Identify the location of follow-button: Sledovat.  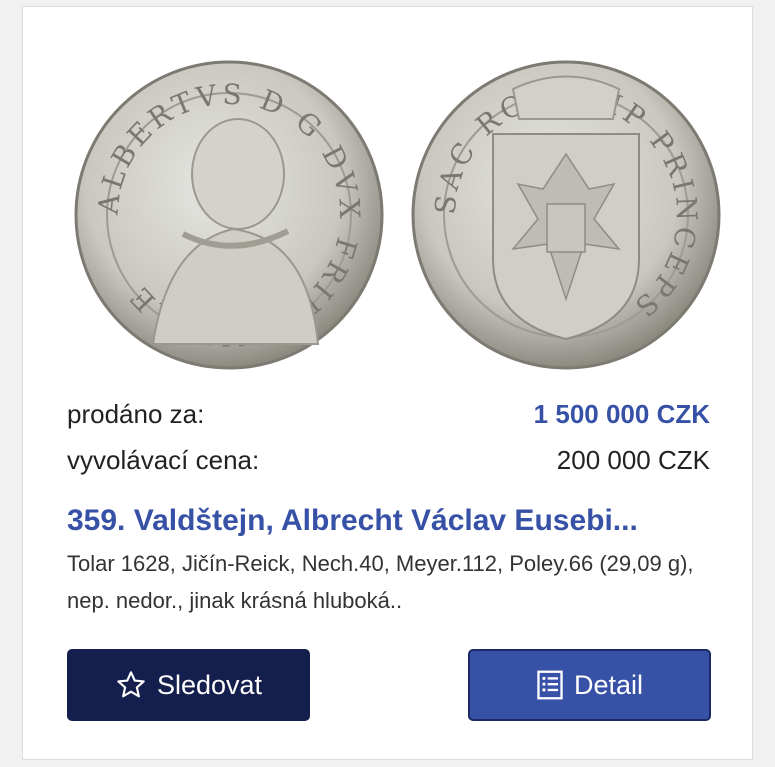
(188, 685).